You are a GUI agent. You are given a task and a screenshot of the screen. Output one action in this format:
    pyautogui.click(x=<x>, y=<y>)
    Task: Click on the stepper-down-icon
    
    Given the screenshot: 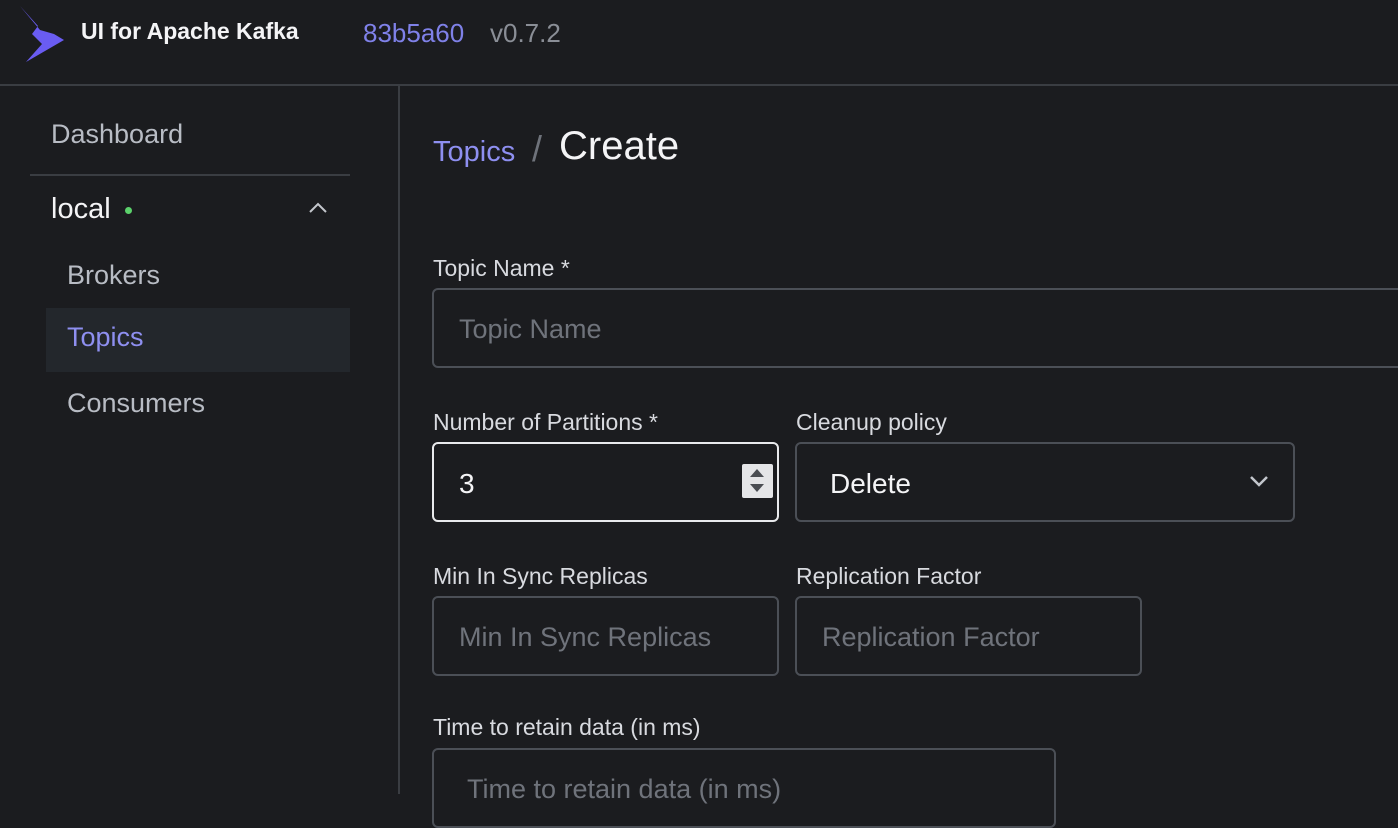 What is the action you would take?
    pyautogui.click(x=757, y=488)
    